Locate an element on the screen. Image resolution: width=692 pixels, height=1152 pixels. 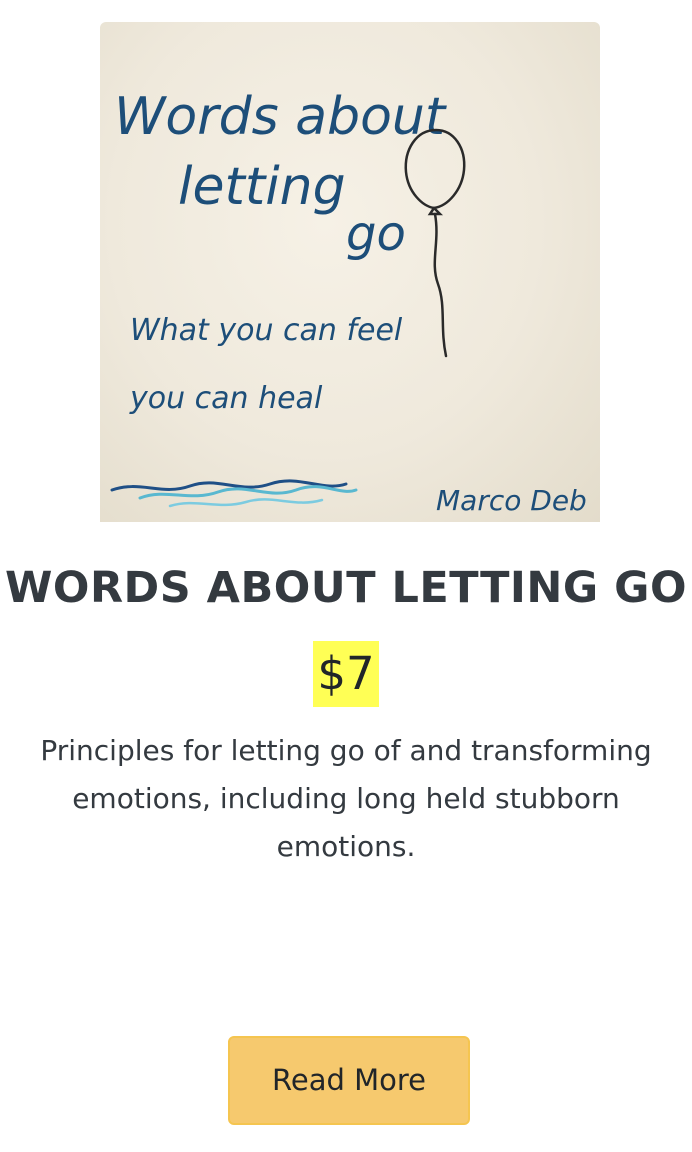
read-more-button: Read More is located at coordinates (349, 1080).